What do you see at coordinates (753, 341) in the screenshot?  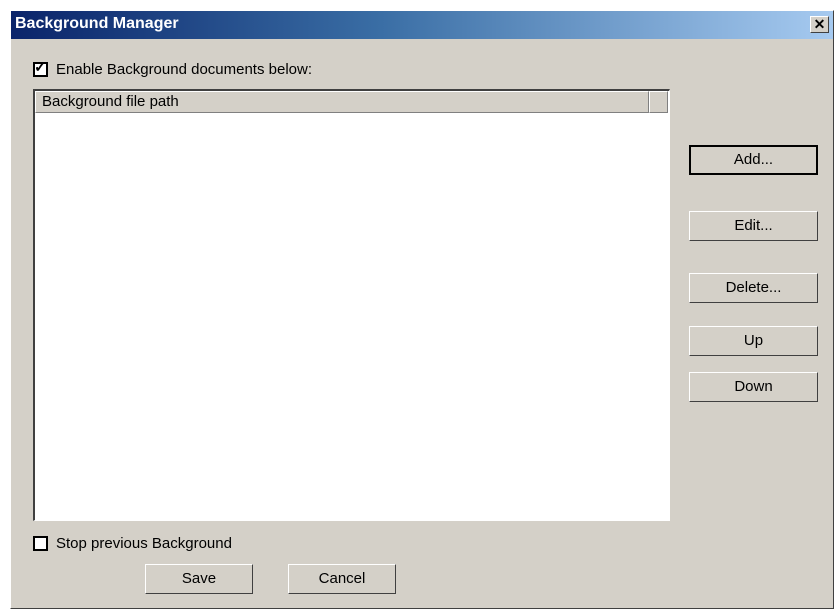 I see `up-button: Up` at bounding box center [753, 341].